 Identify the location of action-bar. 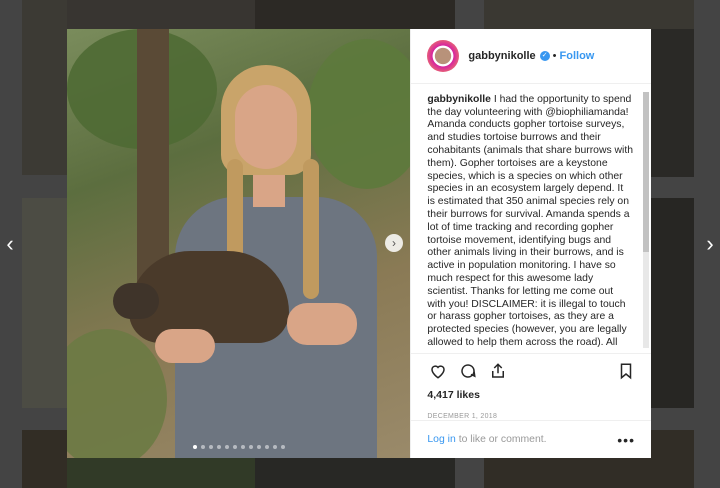
(531, 370).